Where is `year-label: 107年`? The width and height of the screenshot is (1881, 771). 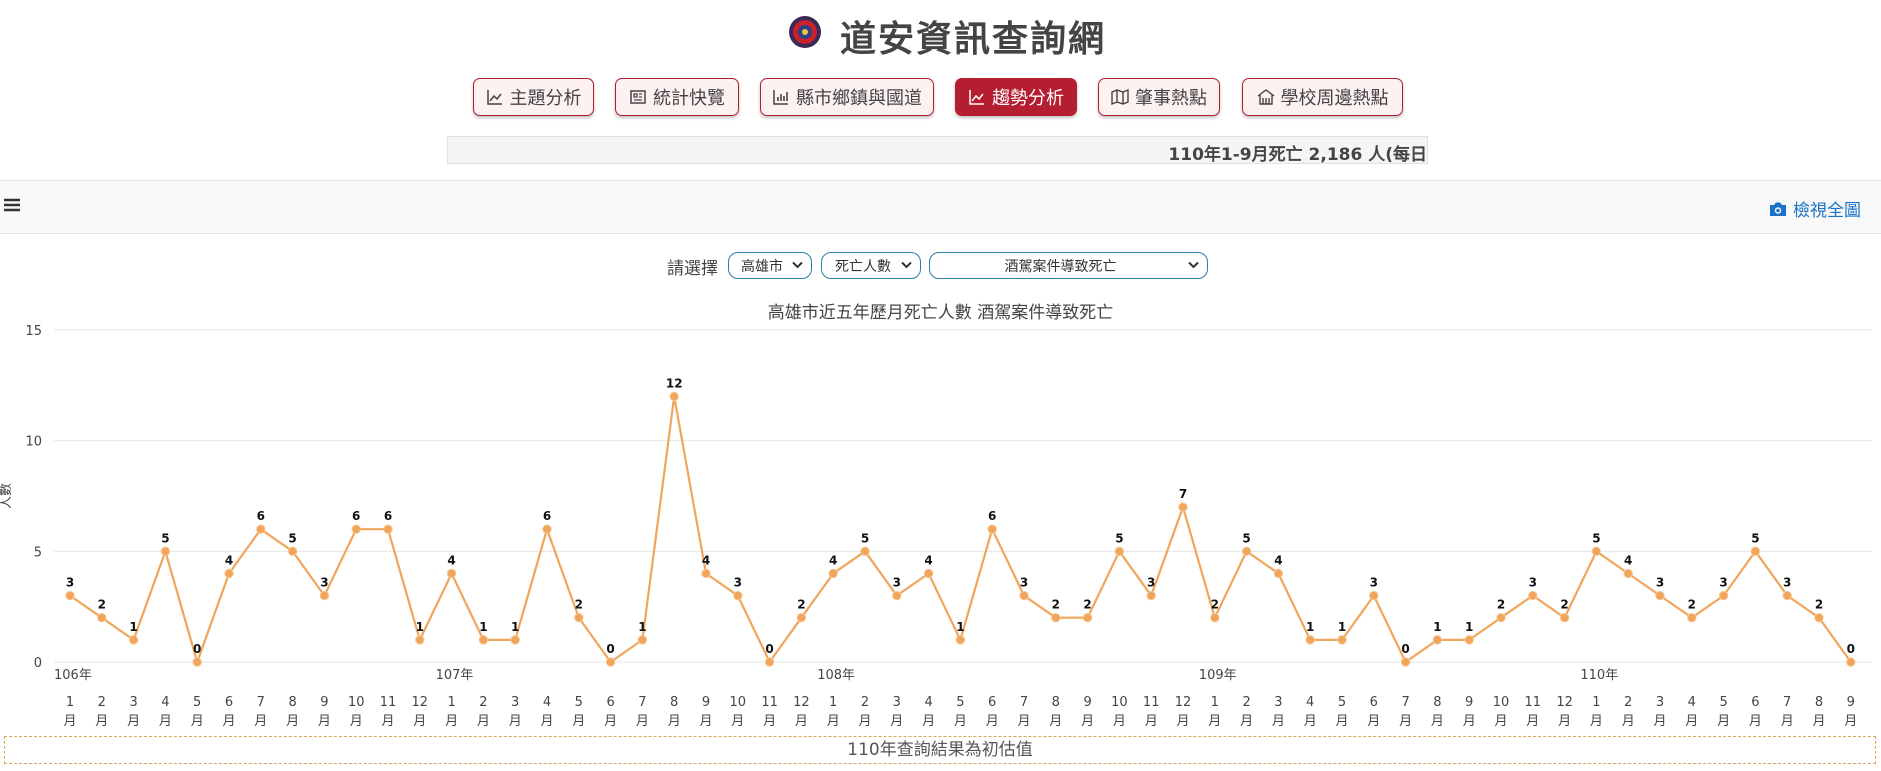 year-label: 107年 is located at coordinates (455, 675).